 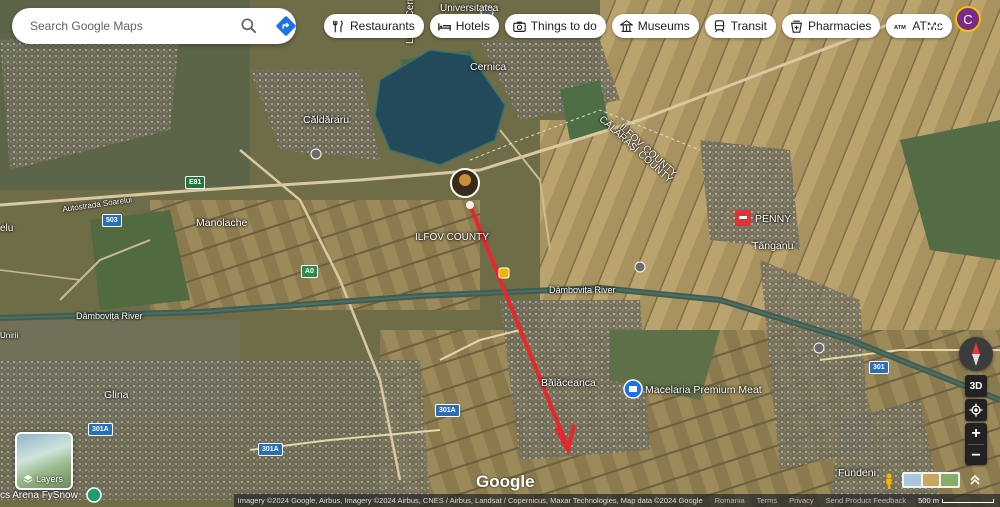 I want to click on svg-text: ATM, so click(x=900, y=27).